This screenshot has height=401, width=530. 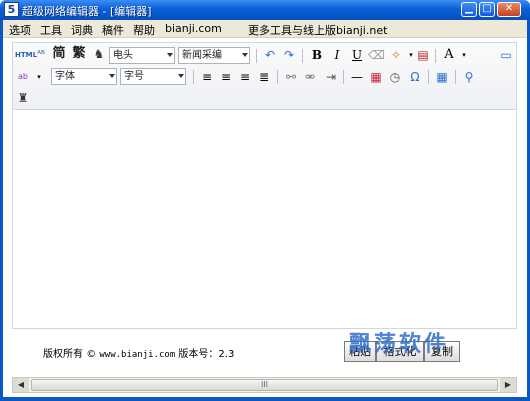 I want to click on menu-tools: 工具, so click(x=51, y=30).